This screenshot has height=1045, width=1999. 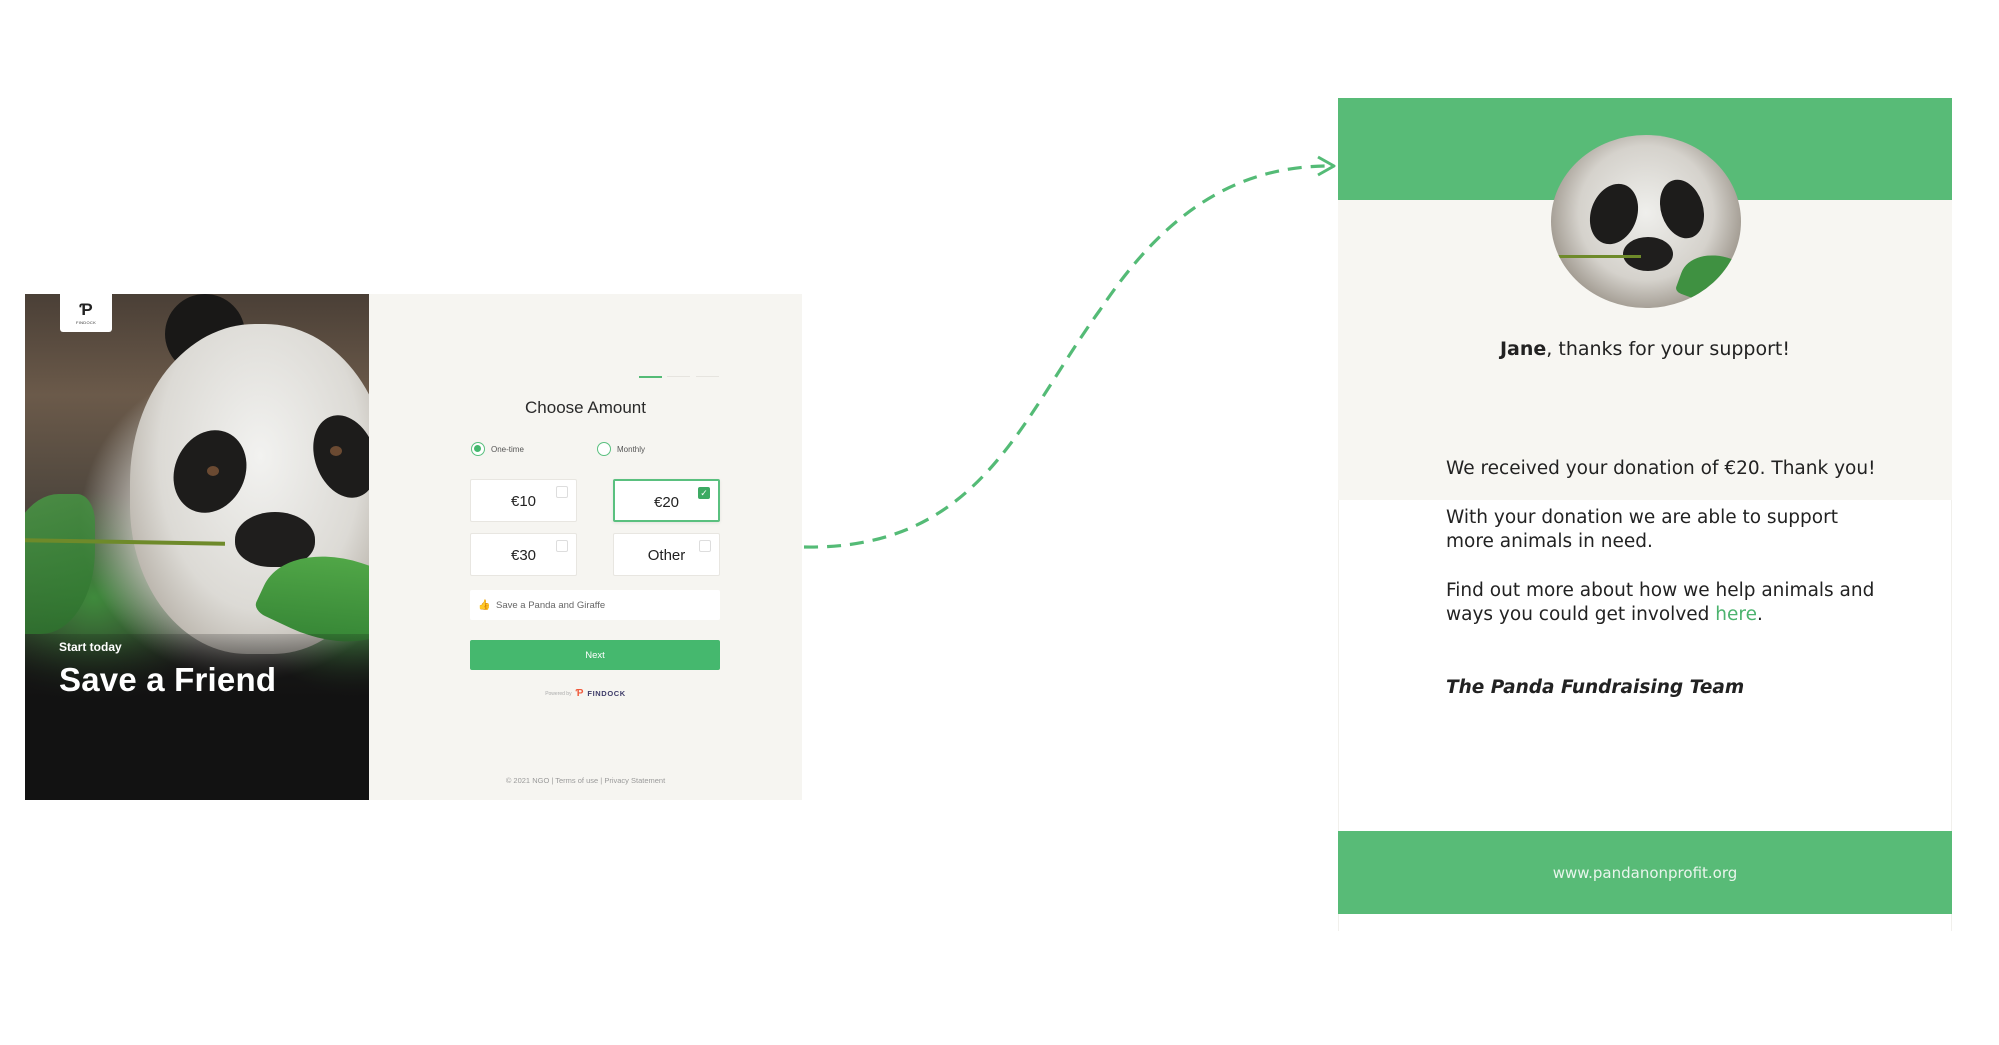 What do you see at coordinates (523, 554) in the screenshot?
I see `amount-option-30: €30` at bounding box center [523, 554].